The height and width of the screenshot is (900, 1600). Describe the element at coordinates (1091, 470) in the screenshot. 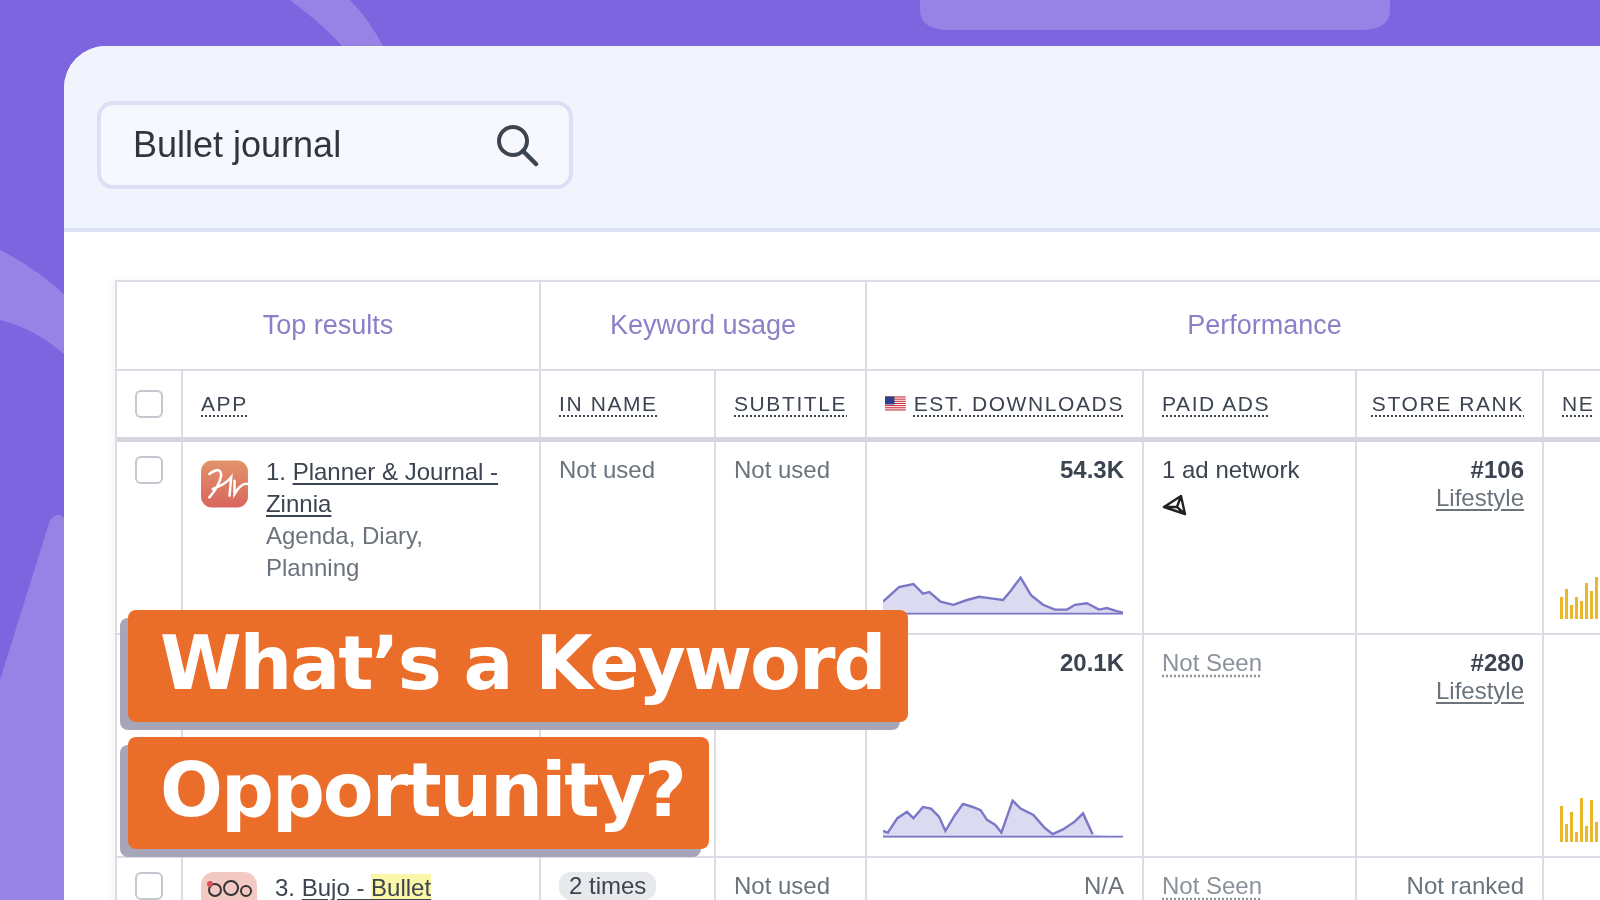

I see `downloads-value: 54.3K` at that location.